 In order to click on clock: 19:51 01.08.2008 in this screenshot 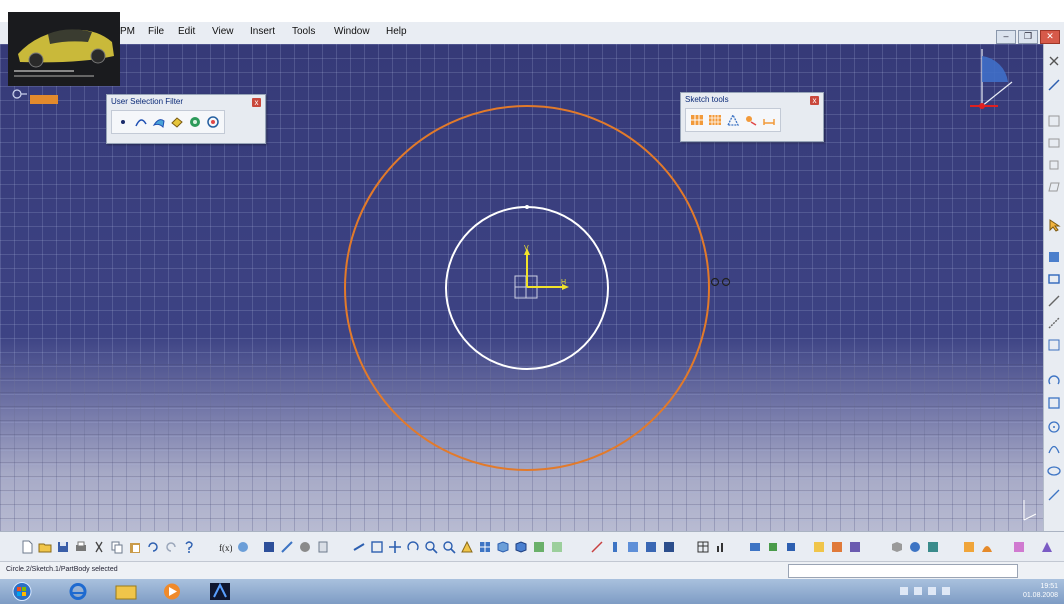, I will do `click(1040, 591)`.